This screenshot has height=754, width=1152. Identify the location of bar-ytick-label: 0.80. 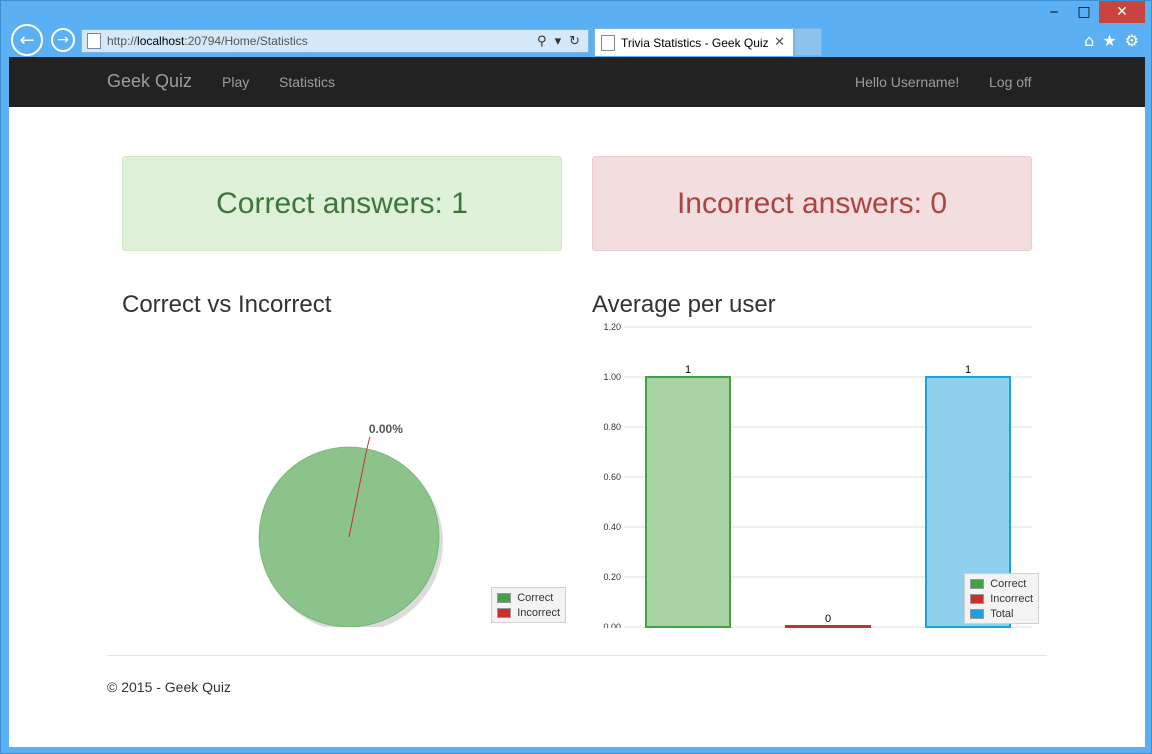
(612, 427).